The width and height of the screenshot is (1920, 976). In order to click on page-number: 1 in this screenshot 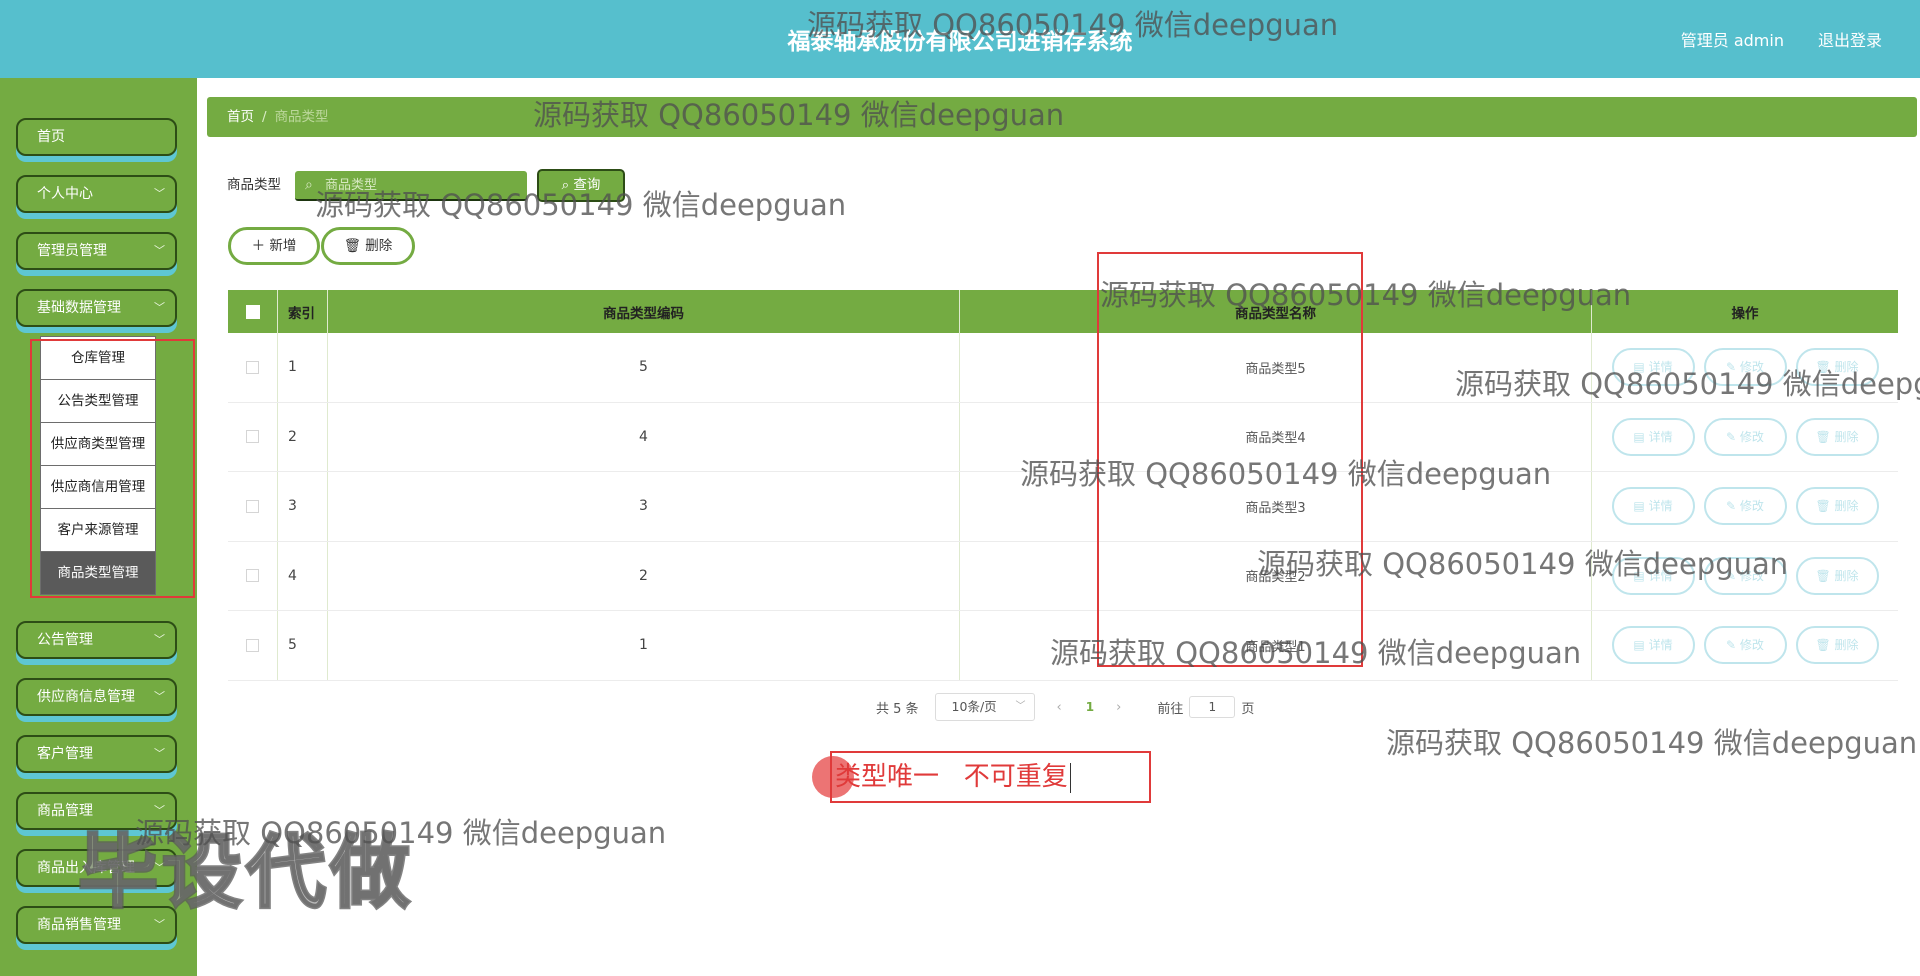, I will do `click(1090, 707)`.